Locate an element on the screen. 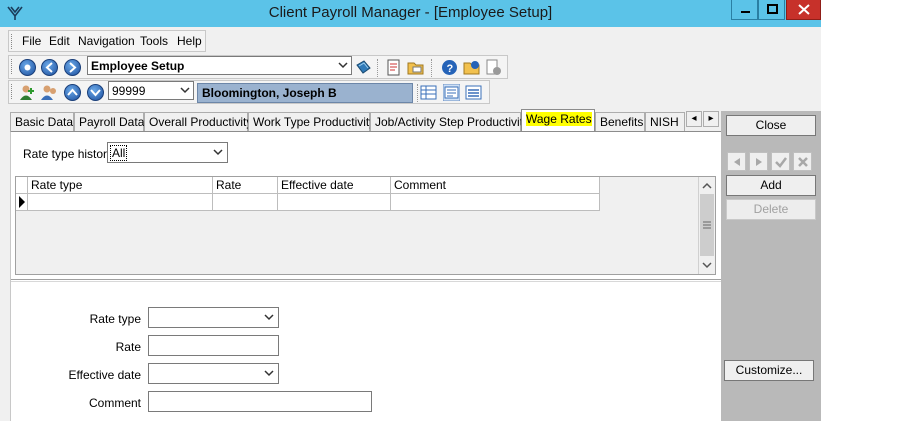 This screenshot has width=905, height=421. tab-label: NISH is located at coordinates (664, 122).